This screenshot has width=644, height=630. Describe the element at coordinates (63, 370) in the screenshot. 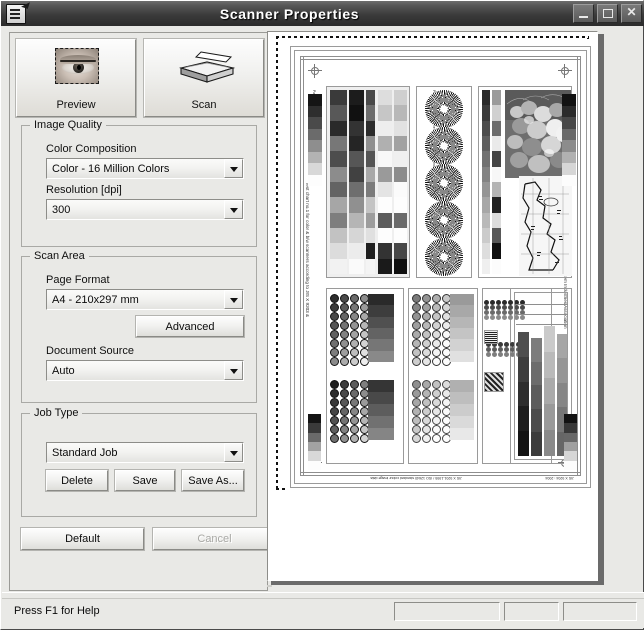

I see `document-source-value: Auto` at that location.